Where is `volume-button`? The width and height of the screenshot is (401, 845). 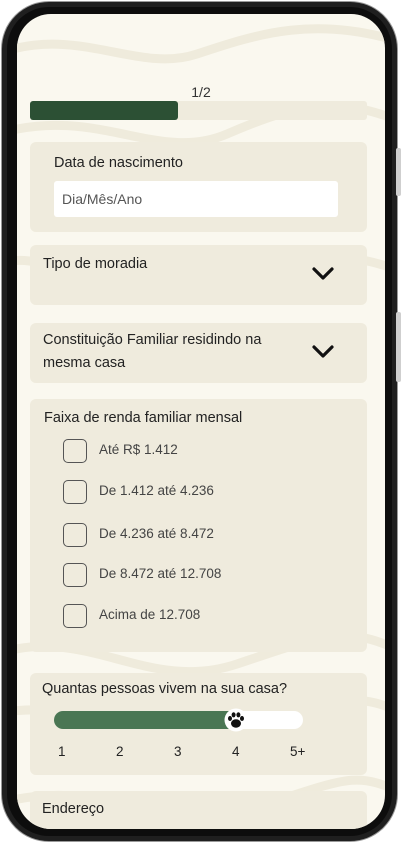 volume-button is located at coordinates (398, 172).